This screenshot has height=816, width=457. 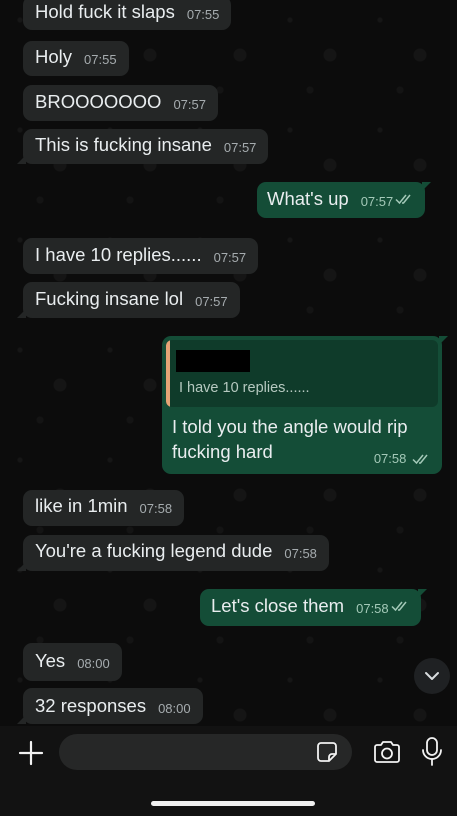 I want to click on chevron-down-icon, so click(x=432, y=676).